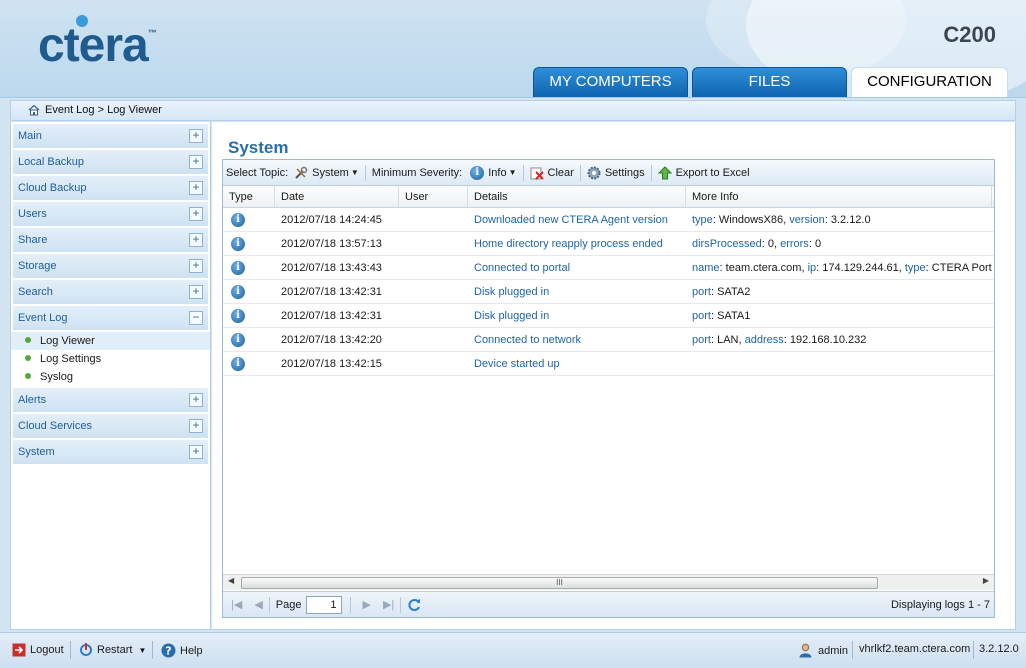  I want to click on severity-dropdown: i Info ▼, so click(492, 172).